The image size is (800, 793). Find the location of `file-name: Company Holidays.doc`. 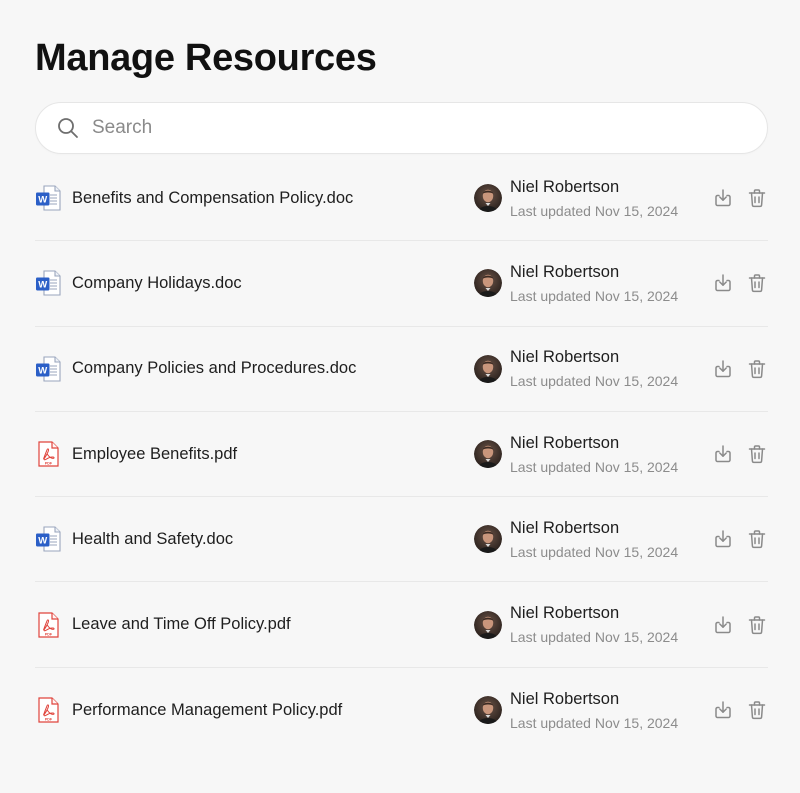

file-name: Company Holidays.doc is located at coordinates (267, 283).